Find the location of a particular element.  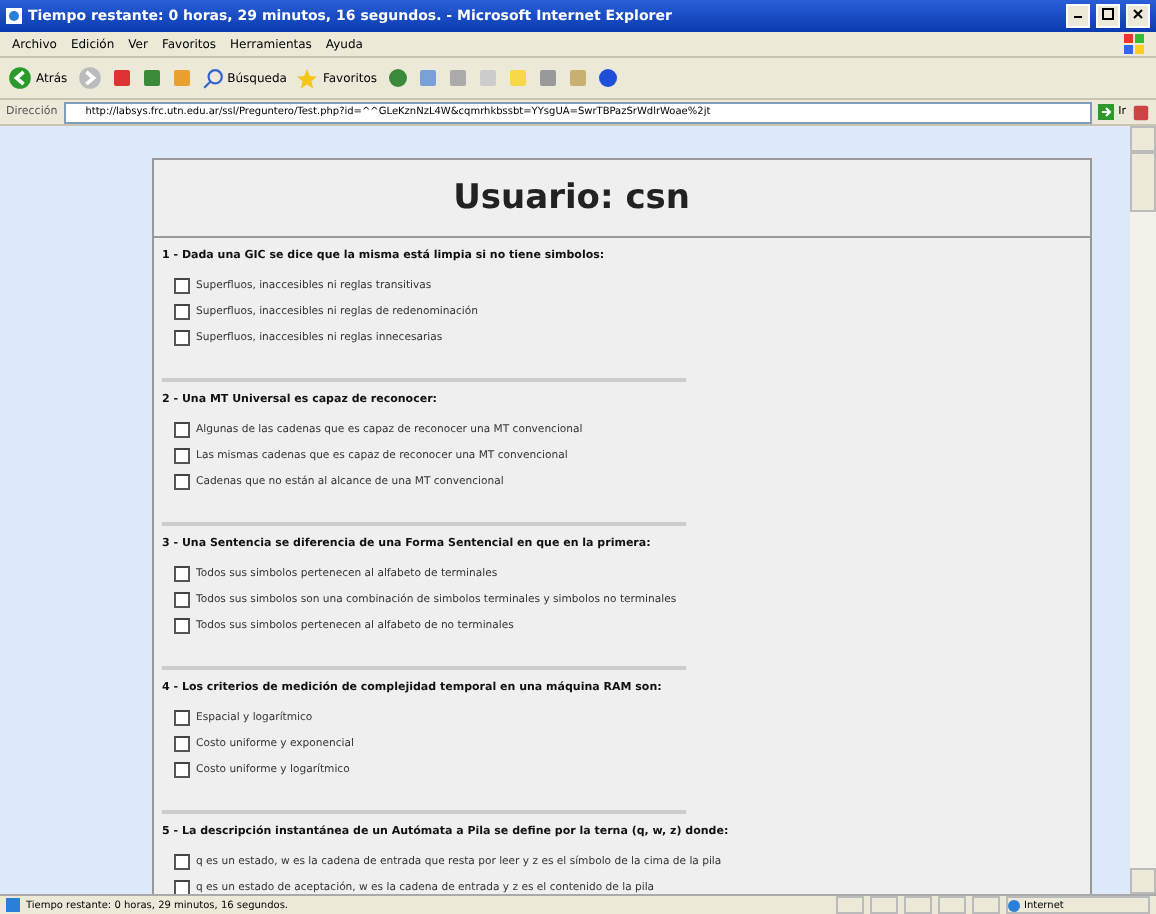

browser-icon is located at coordinates (14, 16).